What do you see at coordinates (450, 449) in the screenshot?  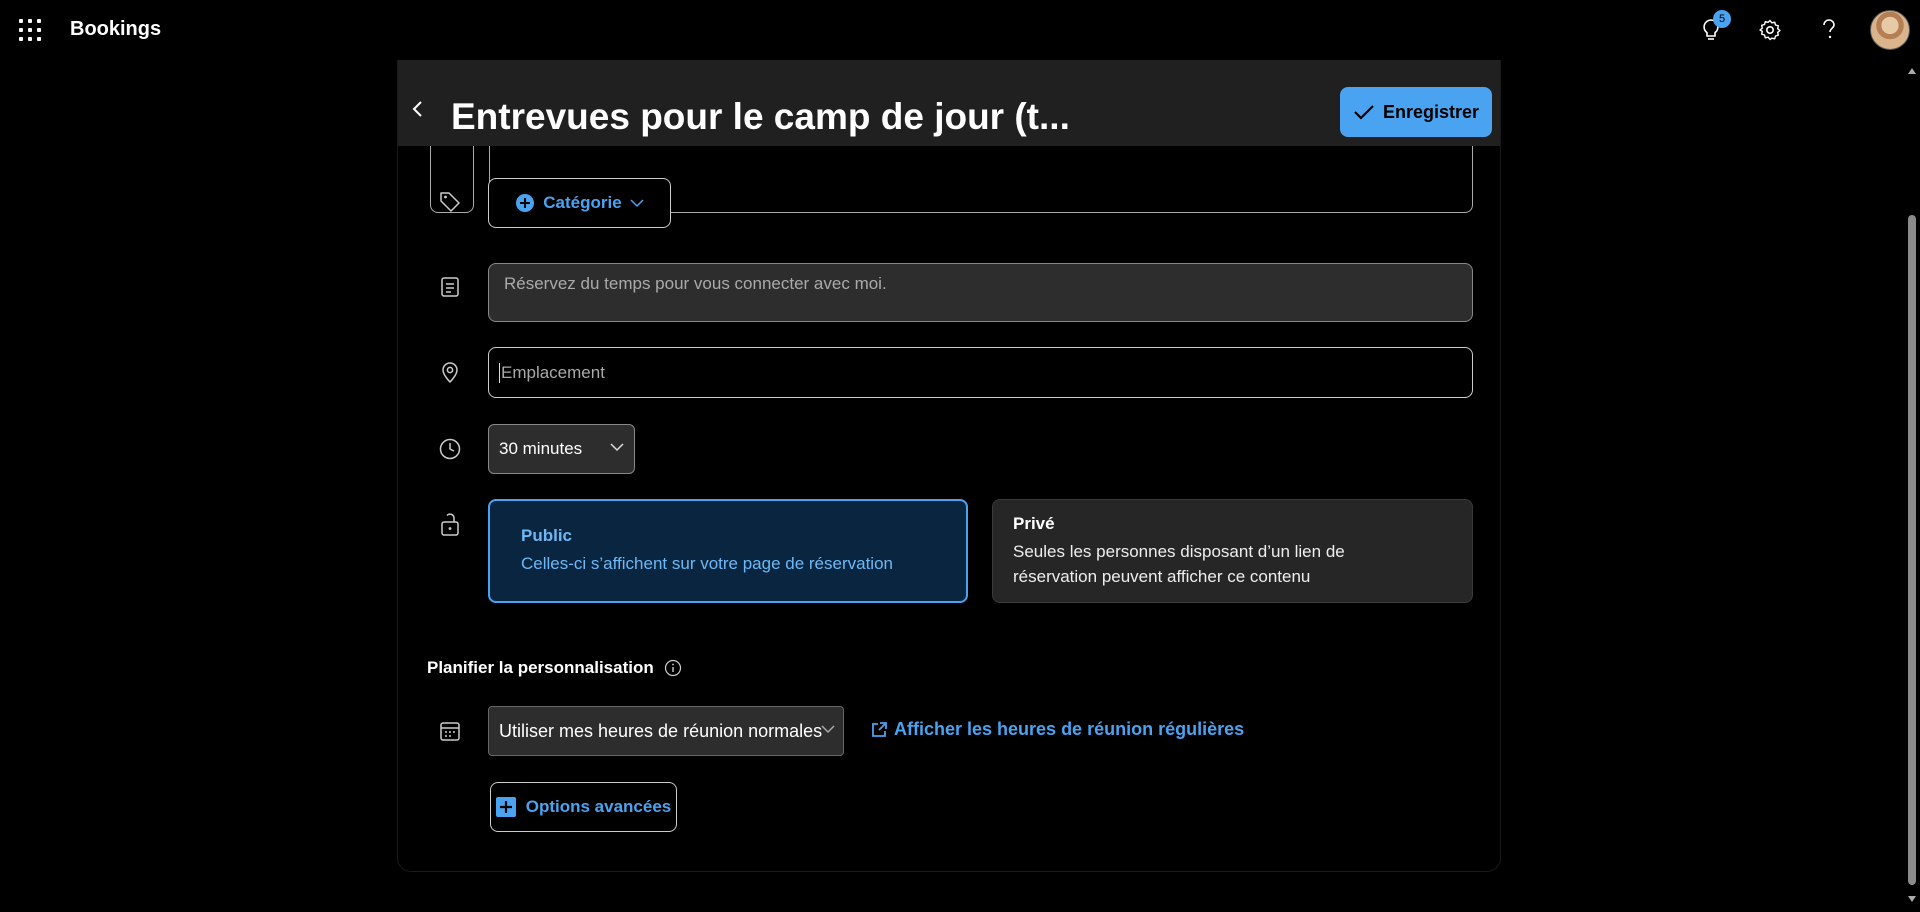 I see `clock-icon` at bounding box center [450, 449].